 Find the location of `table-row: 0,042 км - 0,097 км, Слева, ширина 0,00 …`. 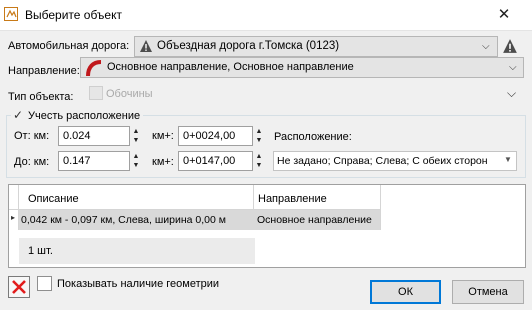

table-row: 0,042 км - 0,097 км, Слева, ширина 0,00 … is located at coordinates (199, 220).